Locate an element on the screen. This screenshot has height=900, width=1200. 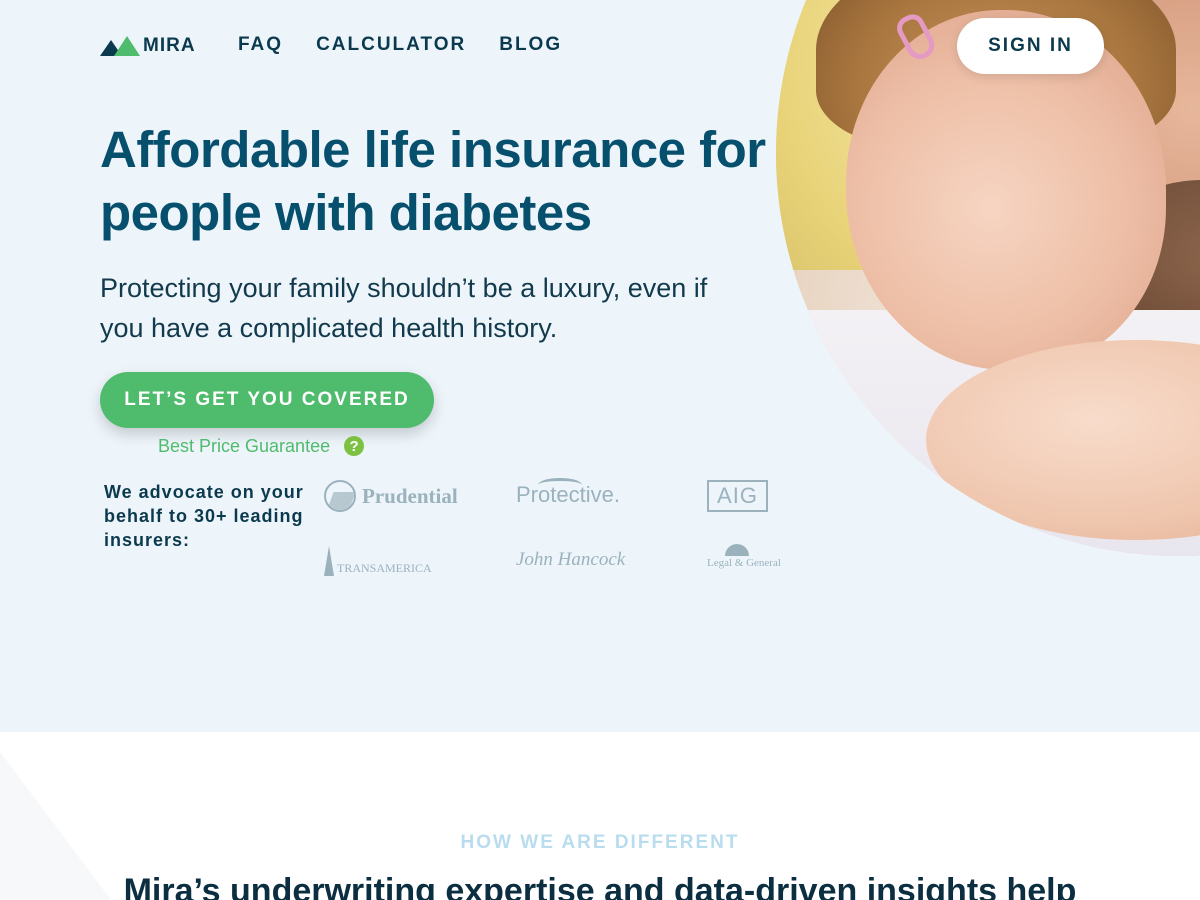
transamerica-logo: TRANSAMERICA is located at coordinates (378, 561).